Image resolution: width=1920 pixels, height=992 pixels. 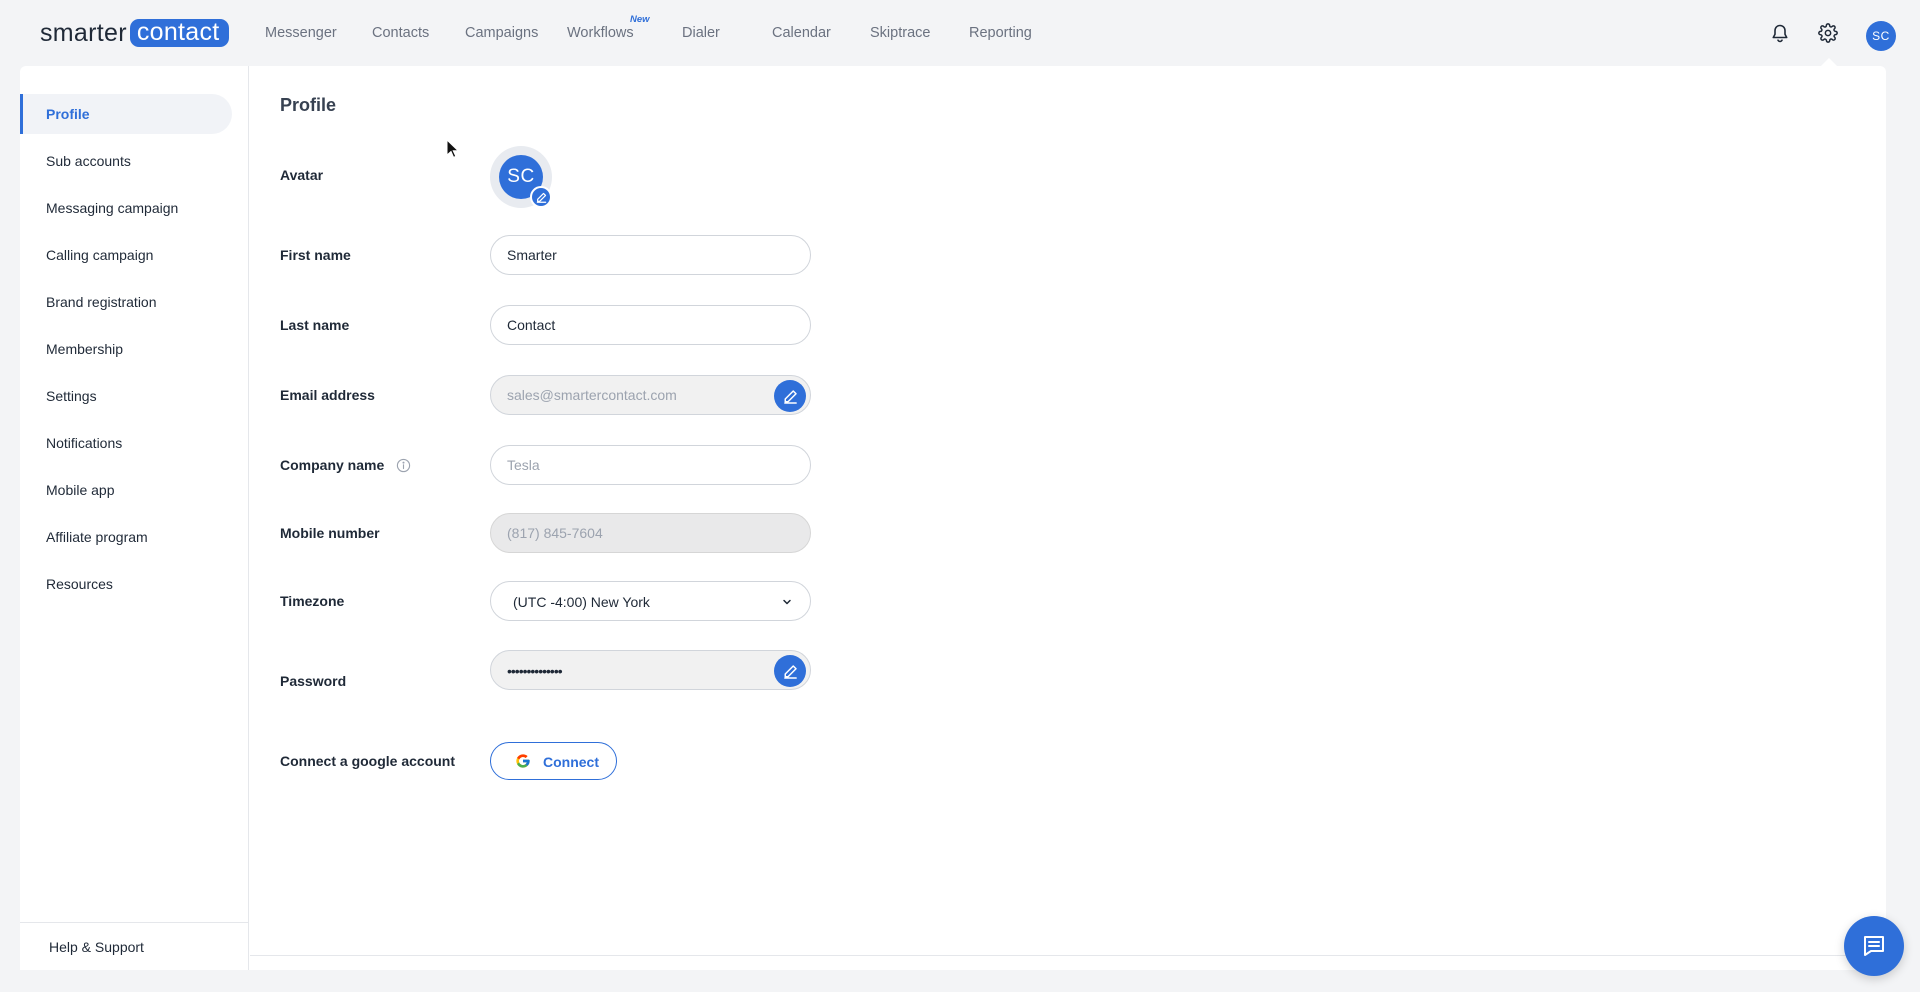 What do you see at coordinates (126, 161) in the screenshot?
I see `sidebar-item-sub-accounts: Sub accounts` at bounding box center [126, 161].